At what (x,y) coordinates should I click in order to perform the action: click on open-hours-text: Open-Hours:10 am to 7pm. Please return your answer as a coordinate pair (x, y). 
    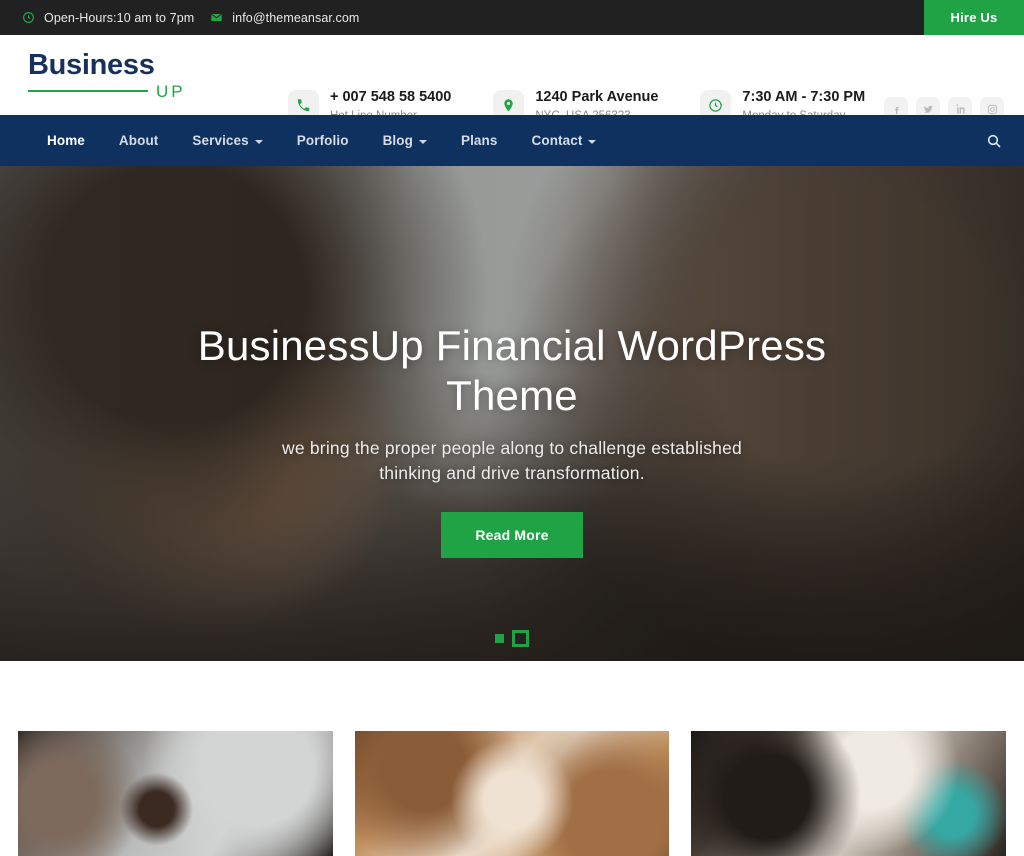
    Looking at the image, I should click on (119, 17).